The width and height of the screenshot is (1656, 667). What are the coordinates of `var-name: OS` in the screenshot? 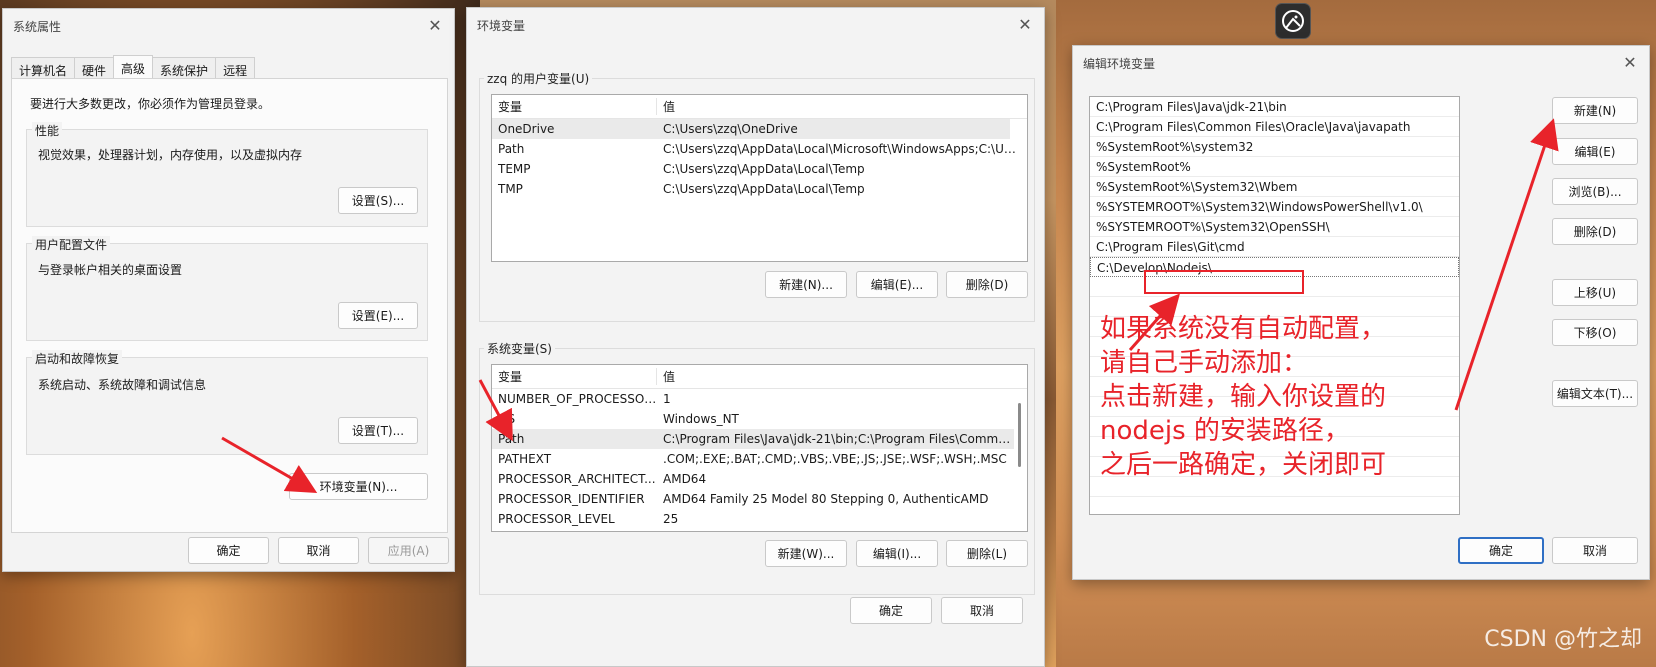 It's located at (507, 419).